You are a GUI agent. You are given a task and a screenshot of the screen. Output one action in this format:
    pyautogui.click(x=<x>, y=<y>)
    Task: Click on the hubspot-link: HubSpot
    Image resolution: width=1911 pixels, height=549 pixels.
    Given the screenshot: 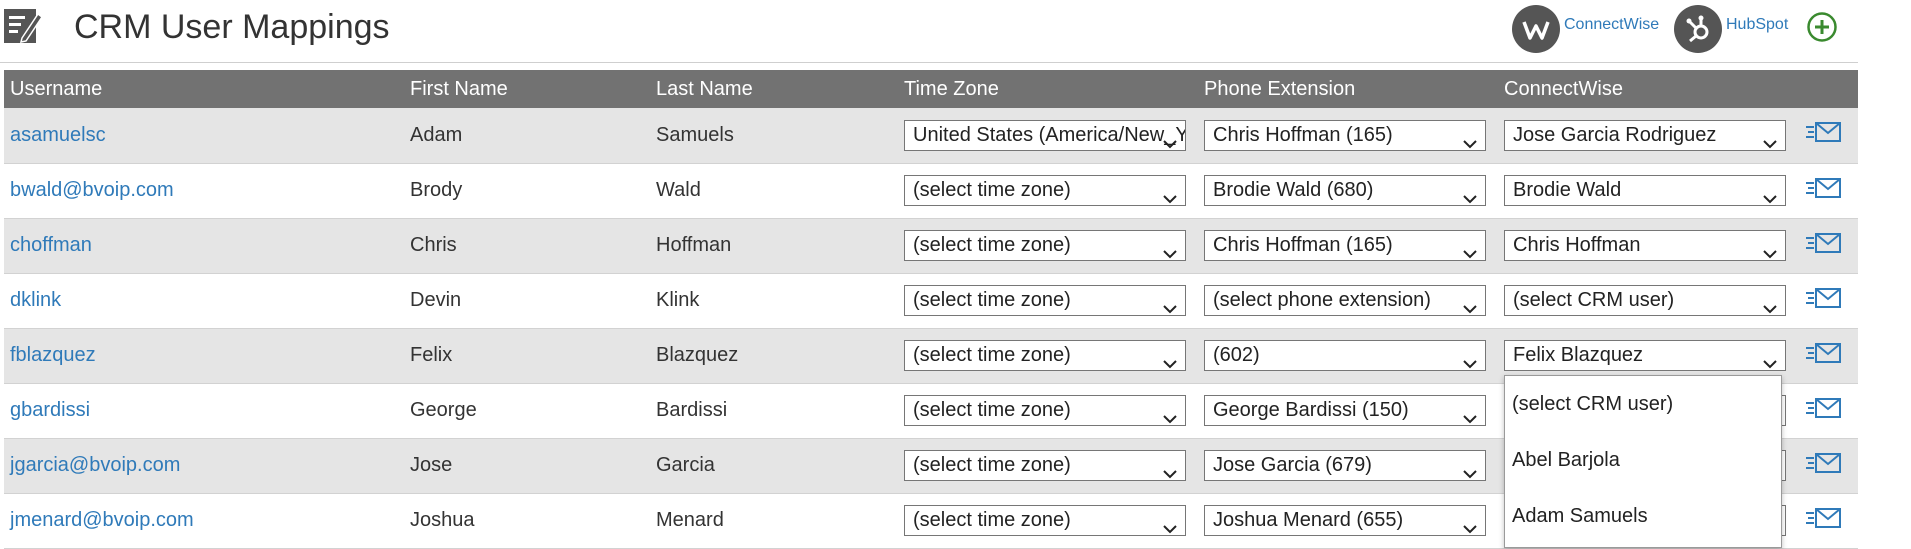 What is the action you would take?
    pyautogui.click(x=1731, y=29)
    